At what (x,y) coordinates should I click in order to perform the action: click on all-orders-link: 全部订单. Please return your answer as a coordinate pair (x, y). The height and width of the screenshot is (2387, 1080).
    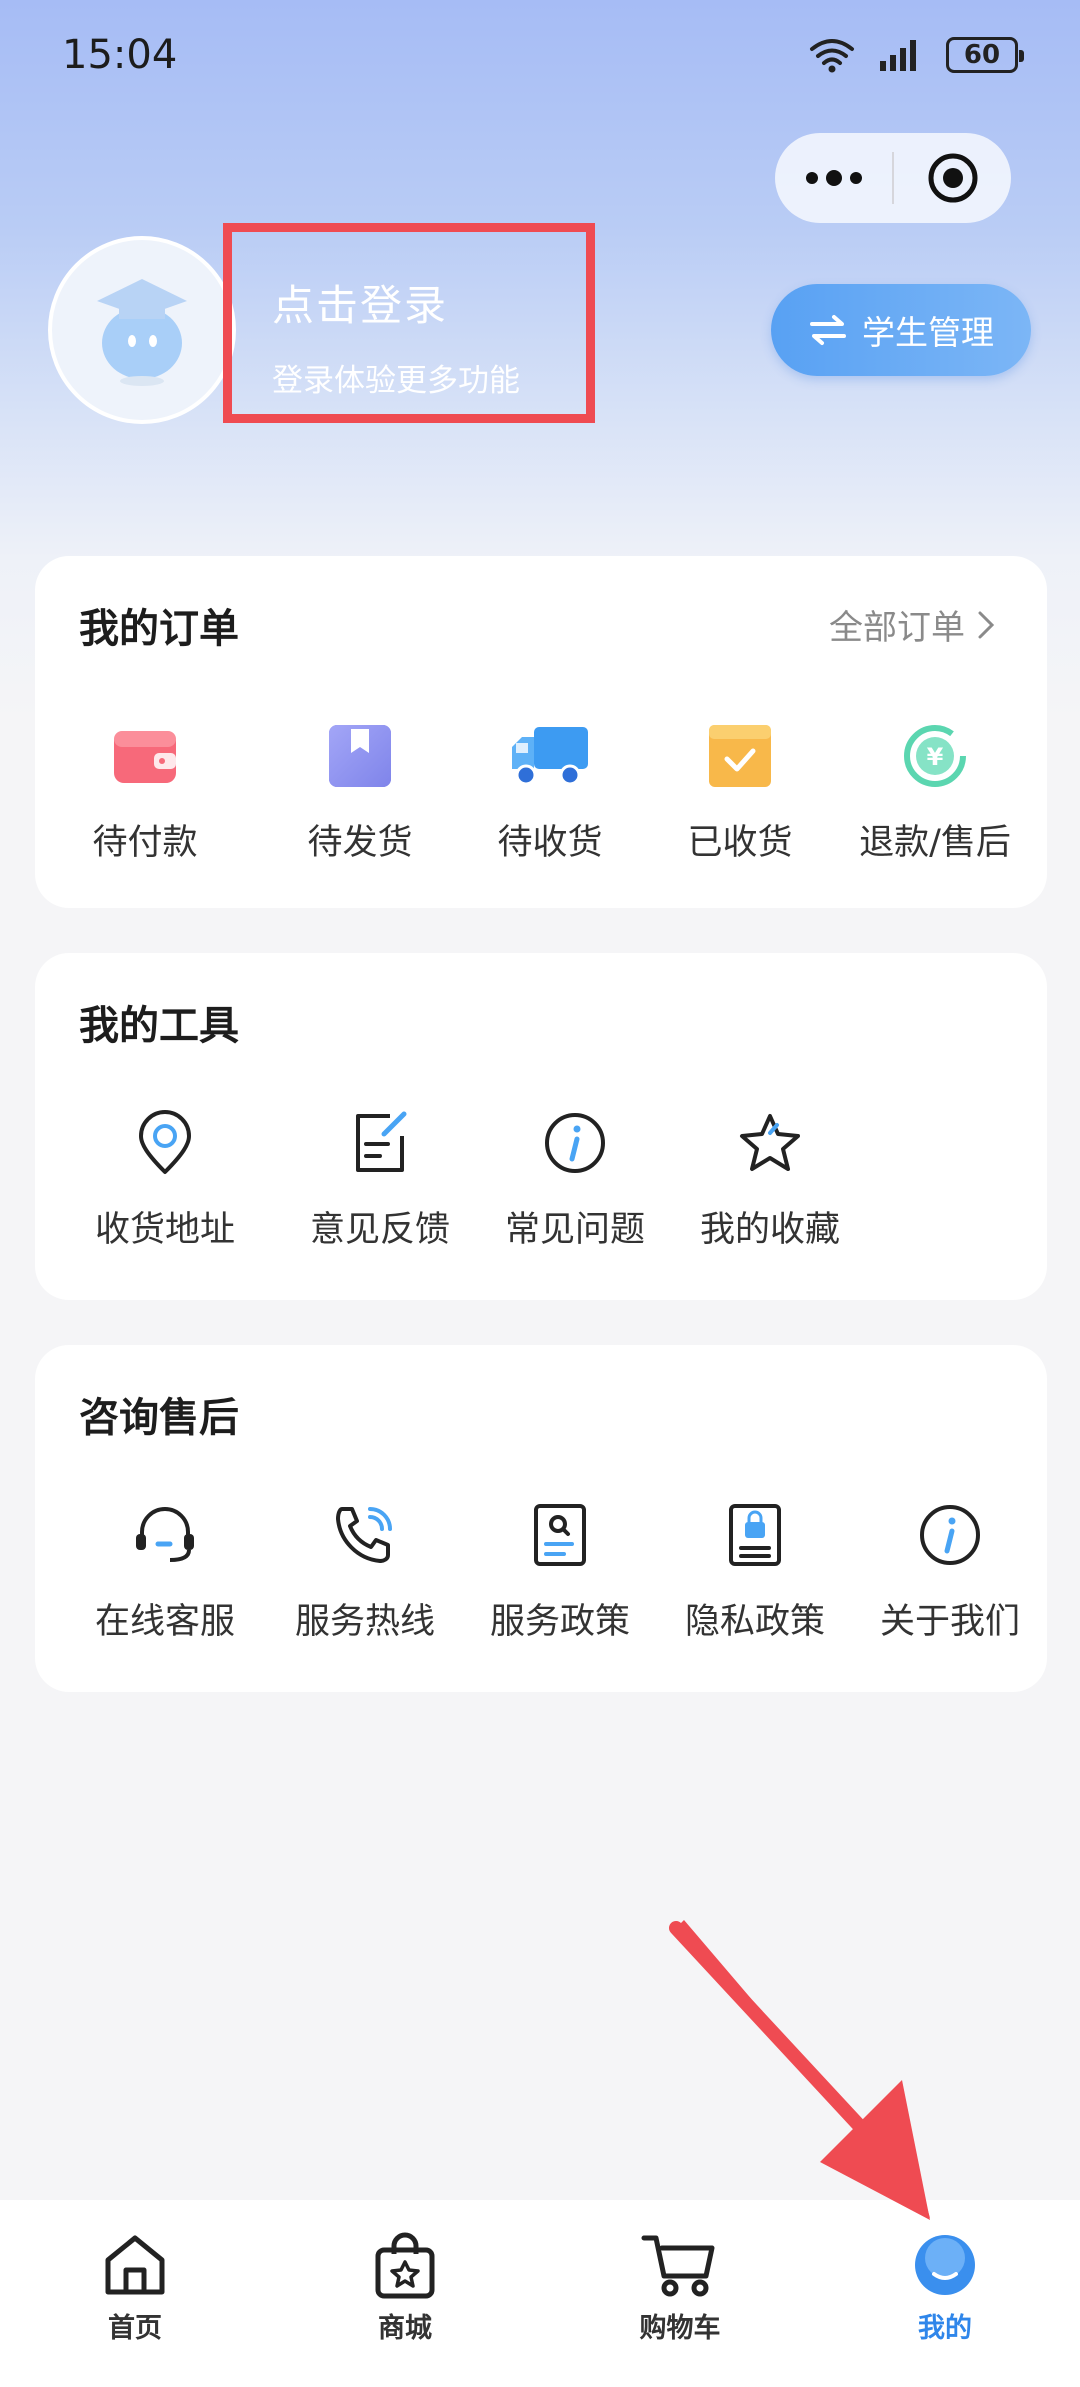
    Looking at the image, I should click on (912, 624).